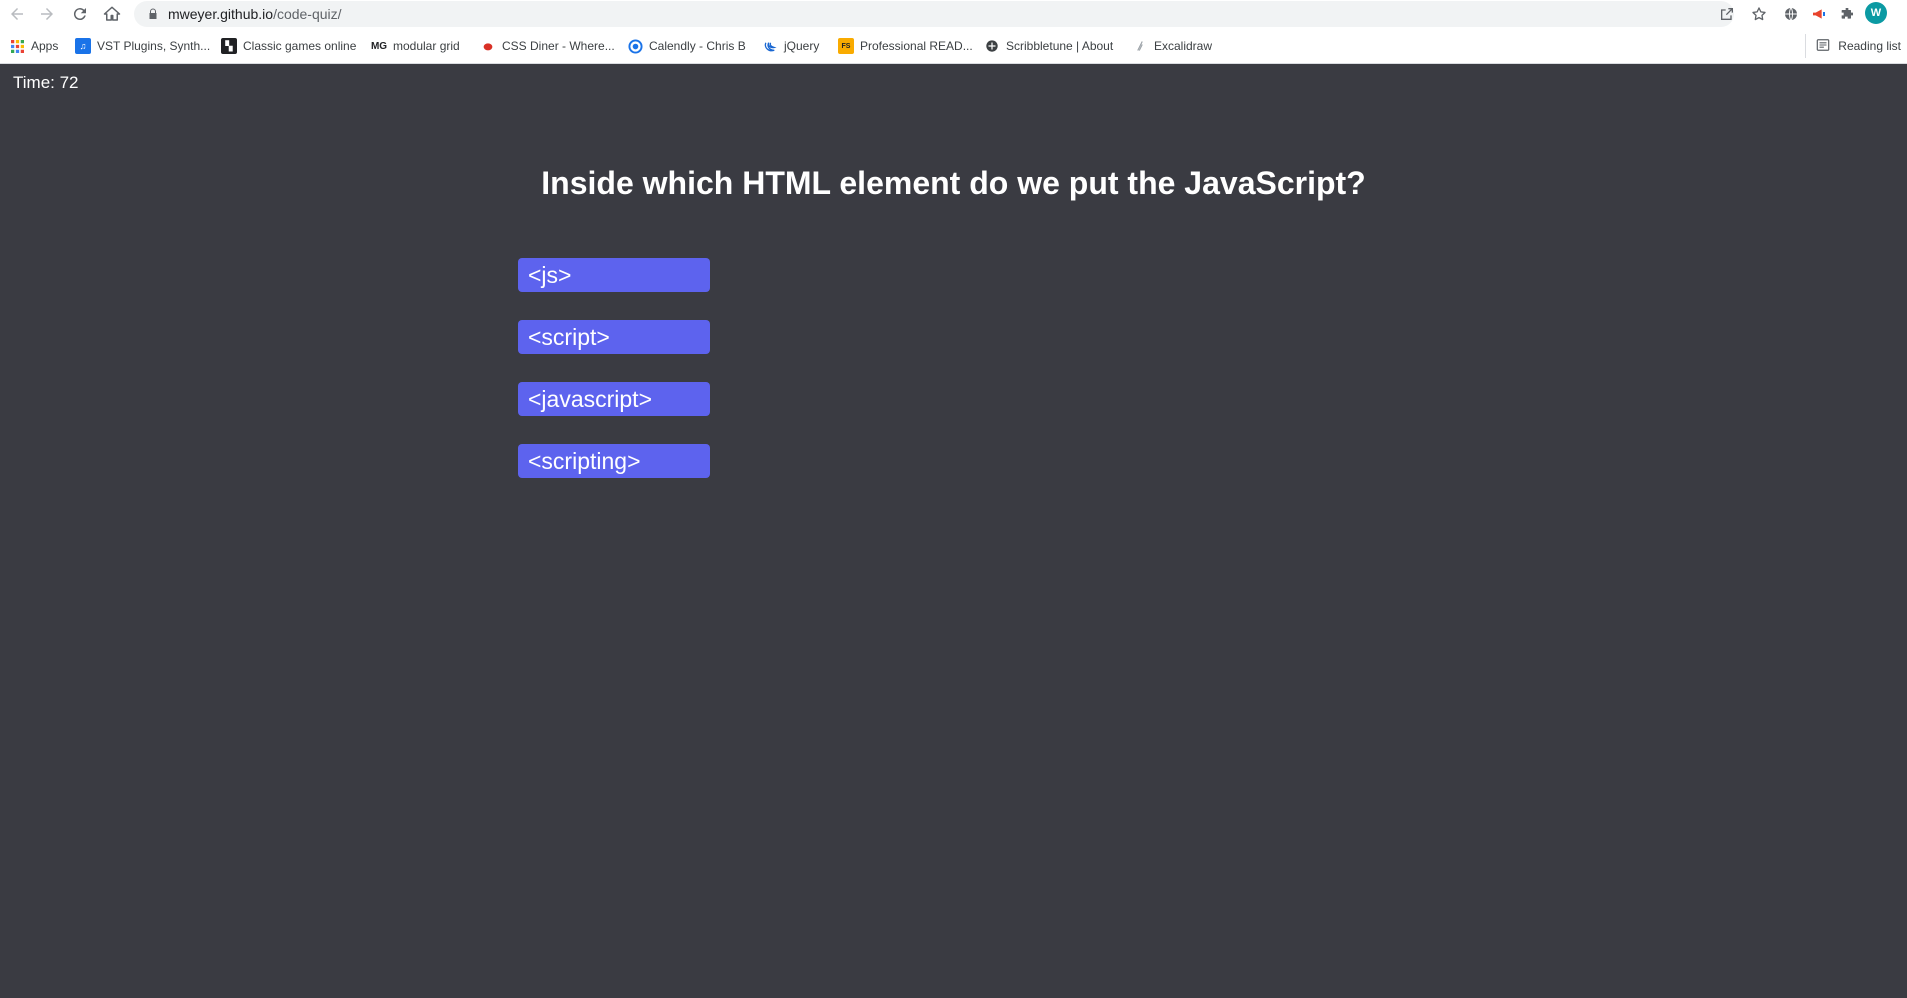 The image size is (1907, 998). Describe the element at coordinates (1791, 14) in the screenshot. I see `extension-globe-icon` at that location.